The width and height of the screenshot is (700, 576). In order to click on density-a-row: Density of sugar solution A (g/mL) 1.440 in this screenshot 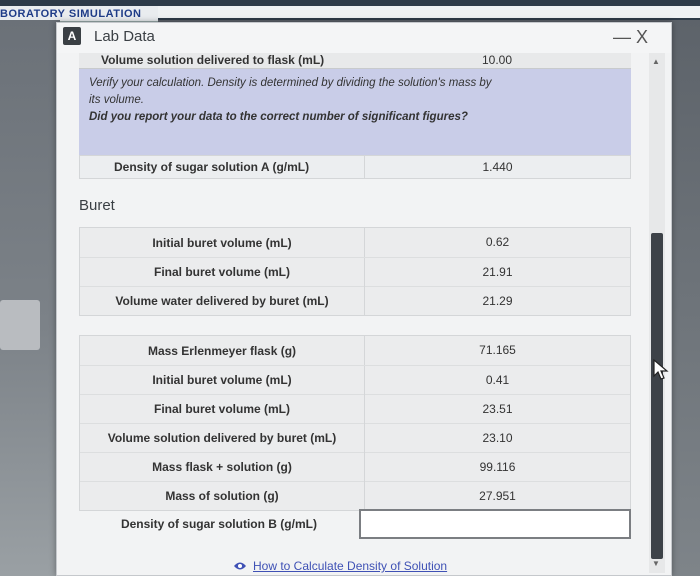, I will do `click(355, 167)`.